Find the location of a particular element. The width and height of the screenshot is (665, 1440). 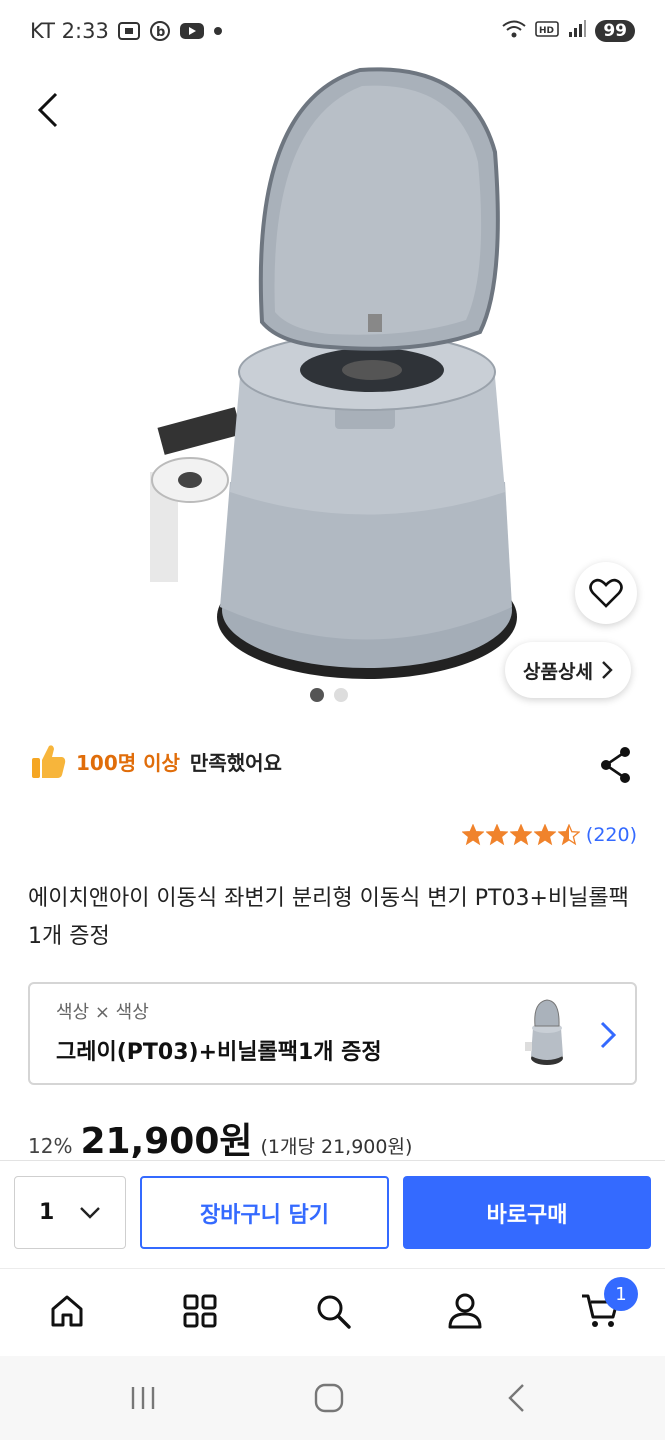

nav-category is located at coordinates (200, 1311).